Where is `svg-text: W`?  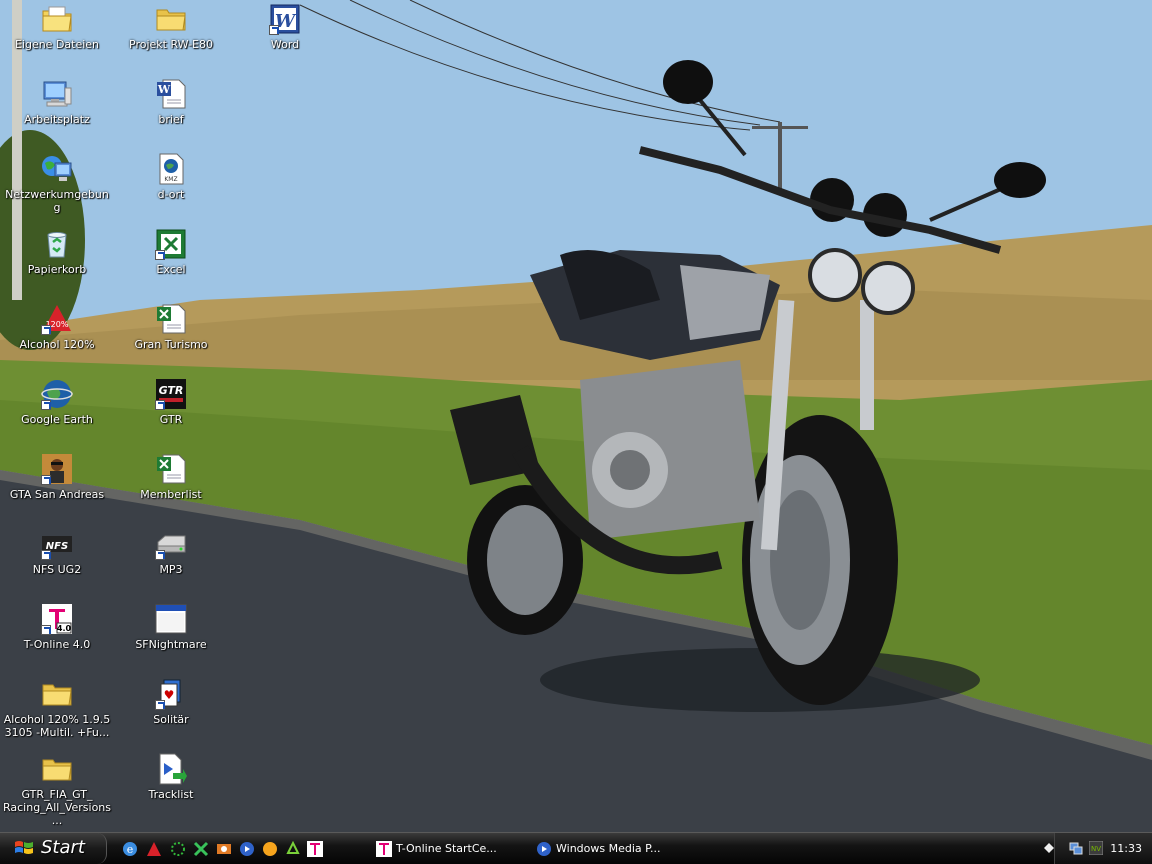 svg-text: W is located at coordinates (164, 89).